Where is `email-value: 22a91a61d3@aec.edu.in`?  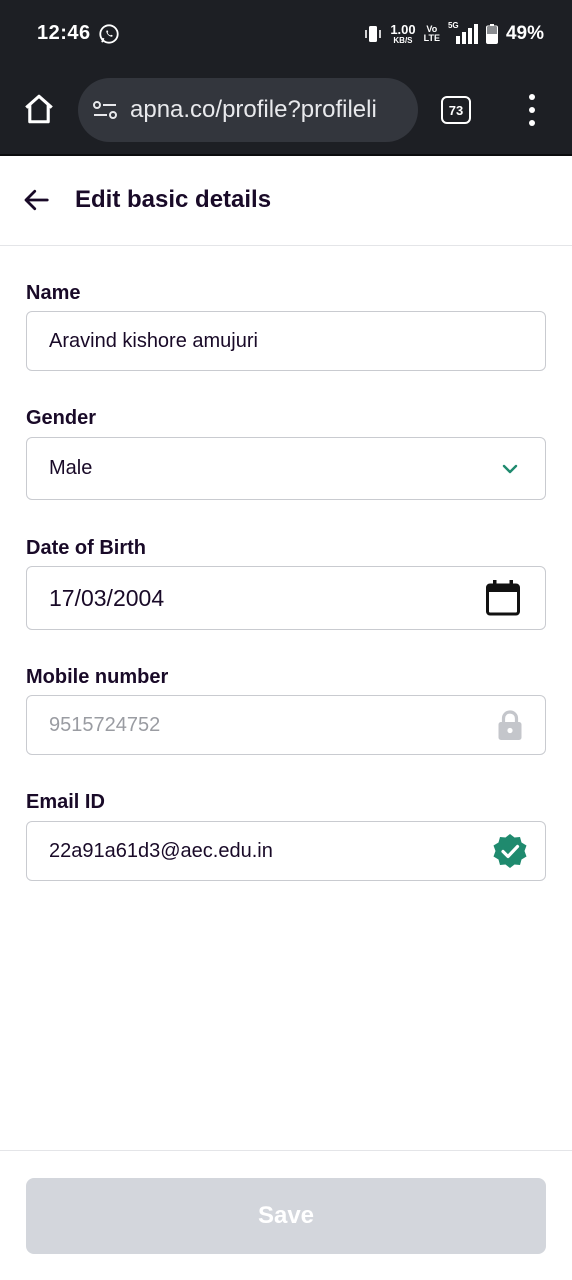
email-value: 22a91a61d3@aec.edu.in is located at coordinates (161, 850).